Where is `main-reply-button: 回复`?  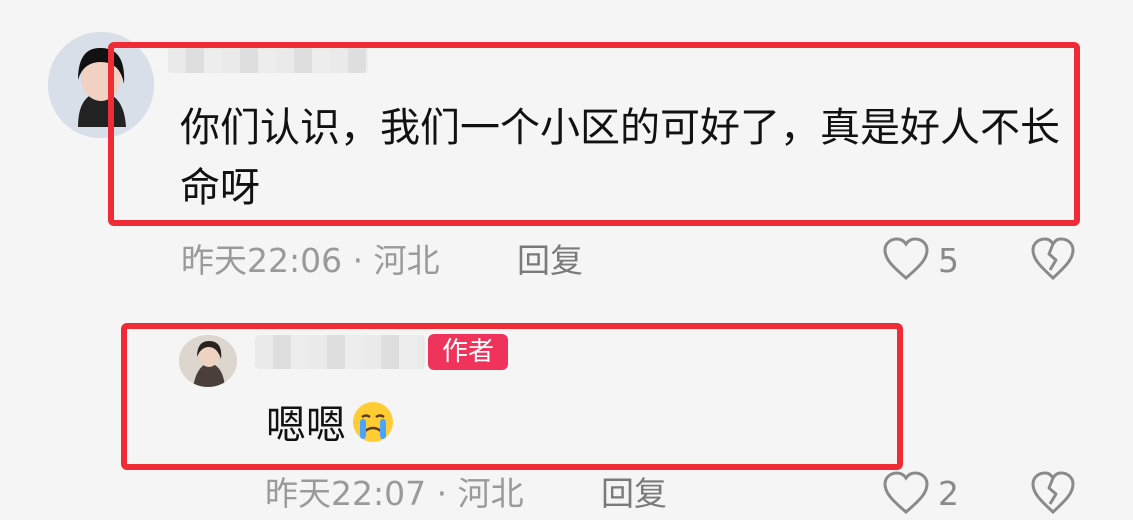 main-reply-button: 回复 is located at coordinates (550, 261).